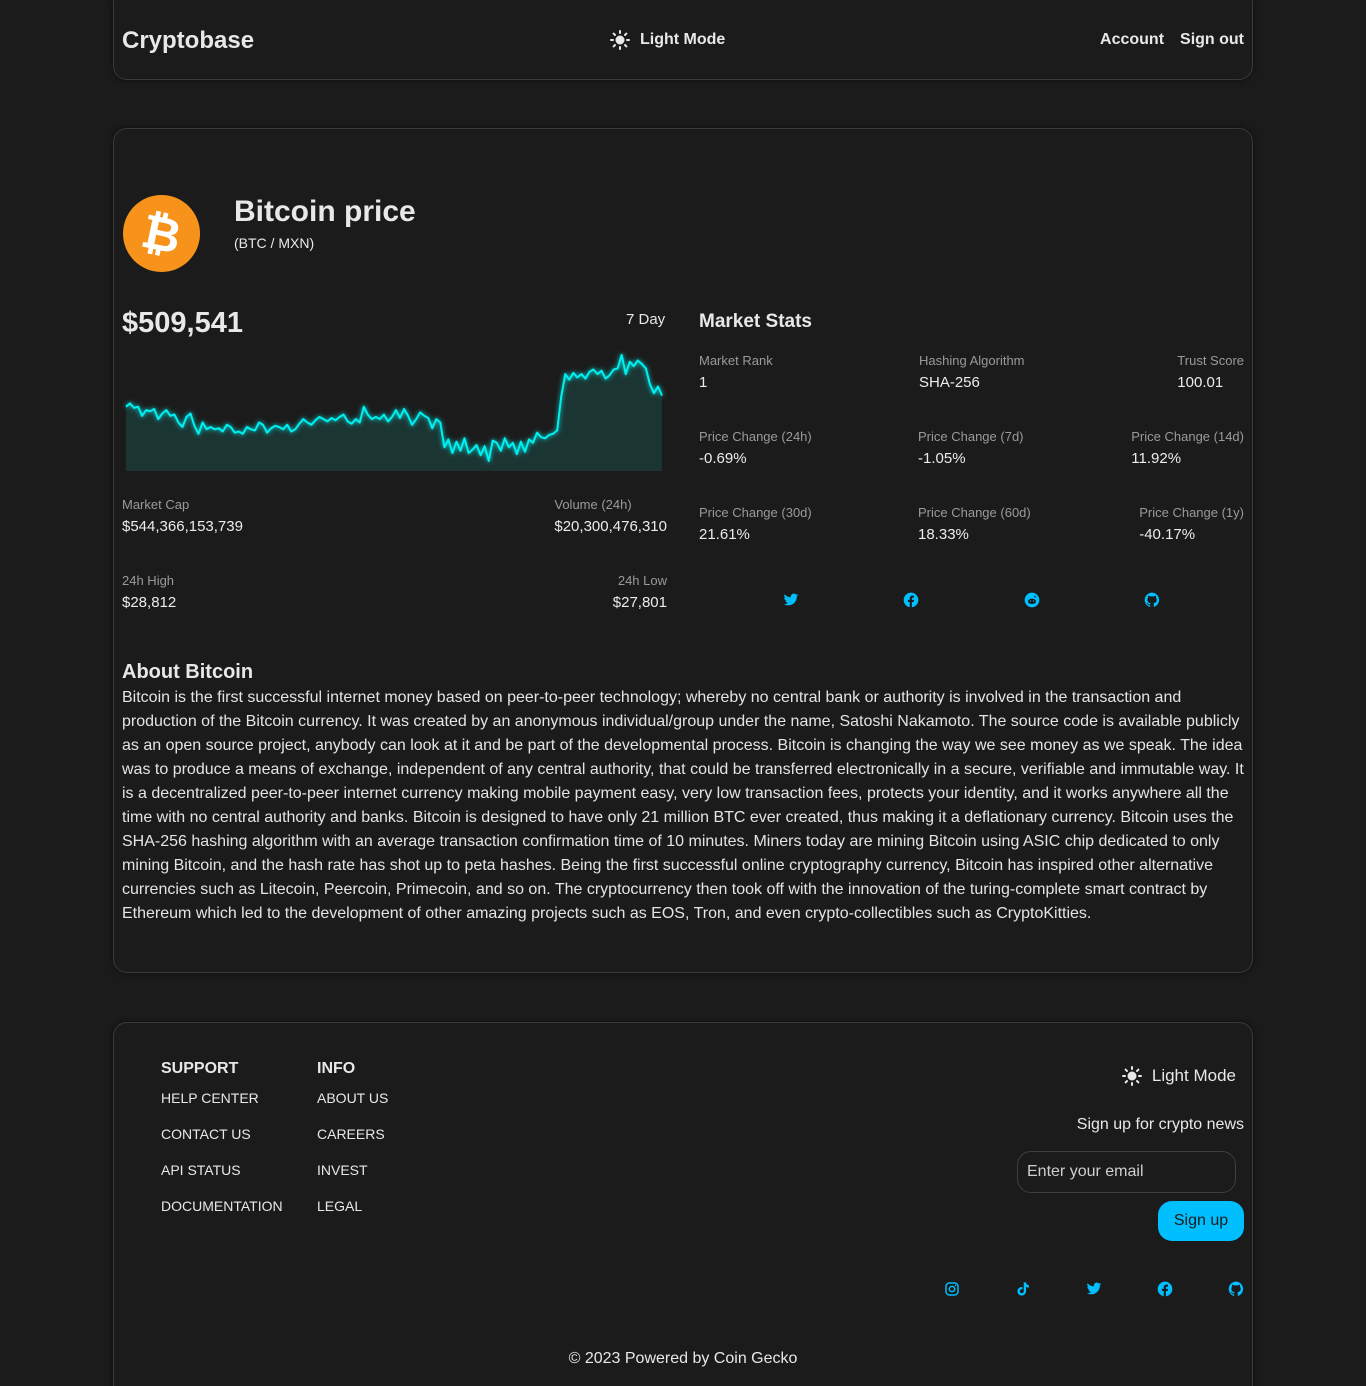 The image size is (1366, 1386). I want to click on sign-out-link: Sign out, so click(1212, 40).